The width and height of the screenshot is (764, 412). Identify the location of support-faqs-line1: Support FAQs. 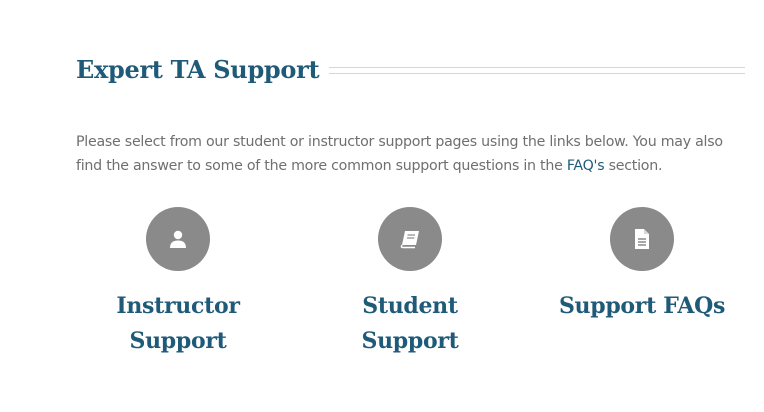
(642, 306).